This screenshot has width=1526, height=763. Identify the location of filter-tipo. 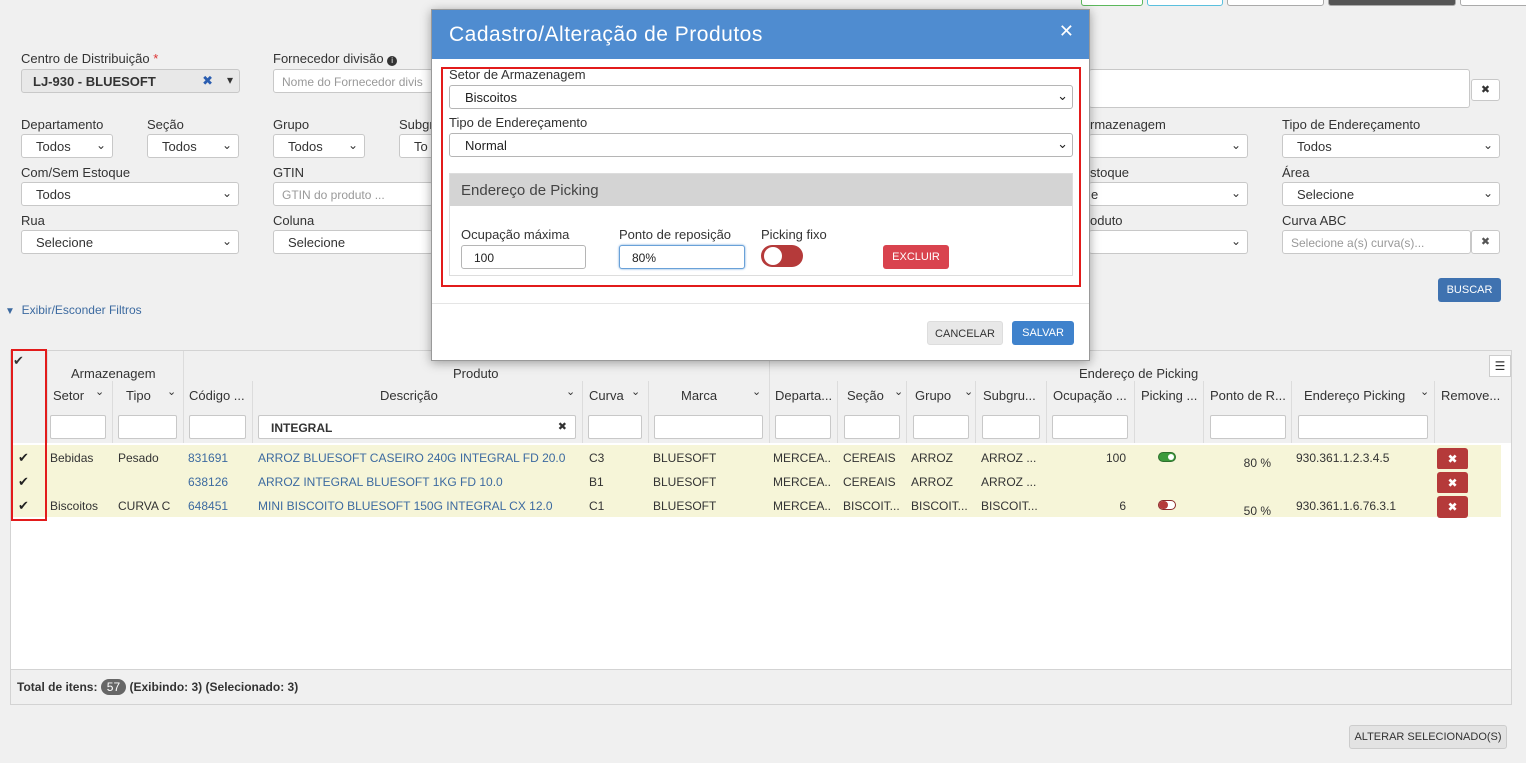
(147, 427).